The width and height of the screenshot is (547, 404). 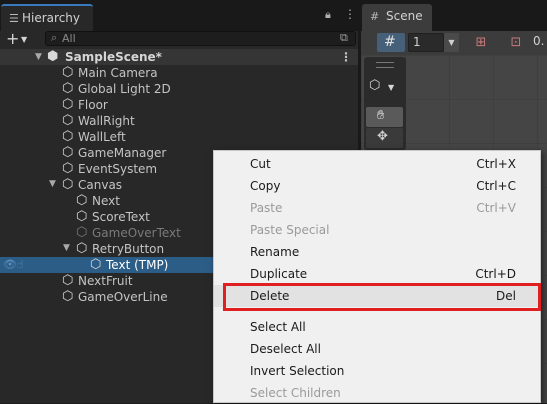 What do you see at coordinates (179, 137) in the screenshot?
I see `hierarchy-row: ⬡ WallLeft` at bounding box center [179, 137].